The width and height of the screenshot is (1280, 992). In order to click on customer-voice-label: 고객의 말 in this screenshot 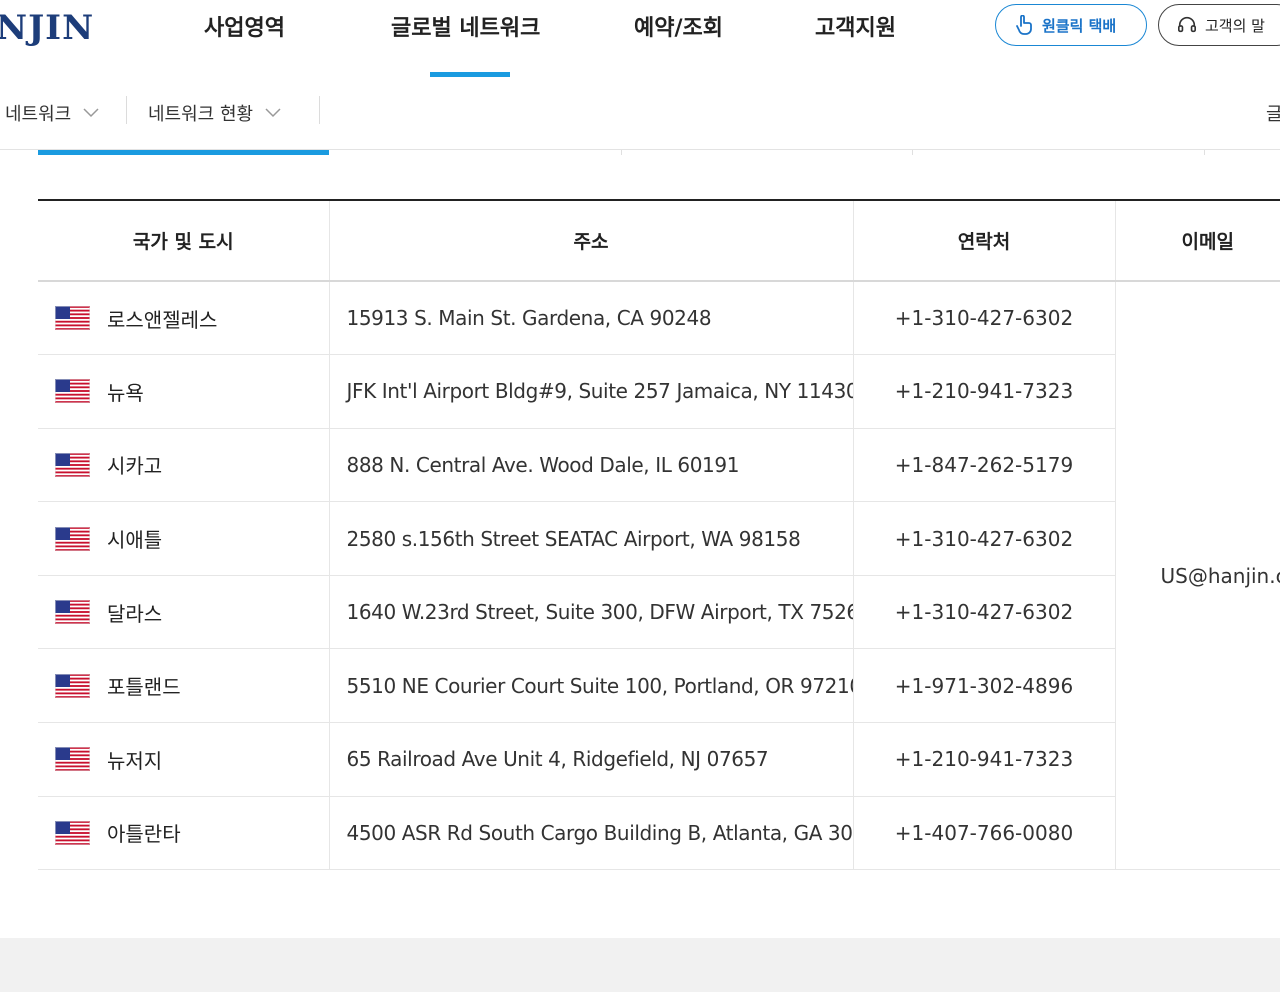, I will do `click(1235, 25)`.